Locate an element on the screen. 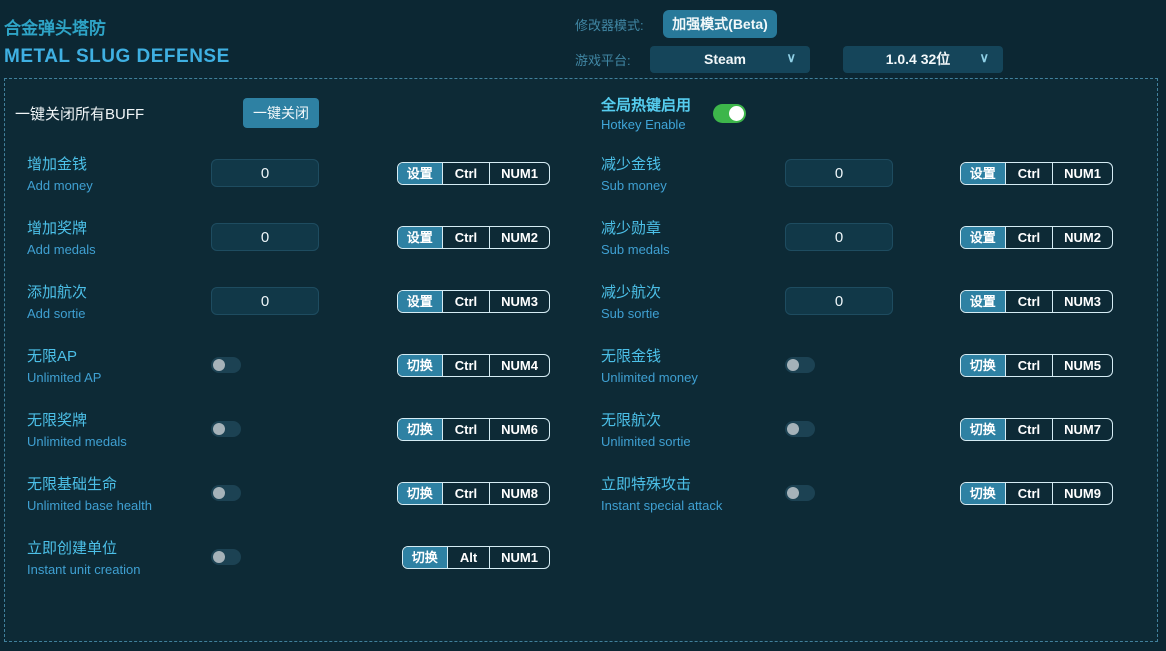 The image size is (1166, 651). hotkey-mod-key: Alt is located at coordinates (467, 557).